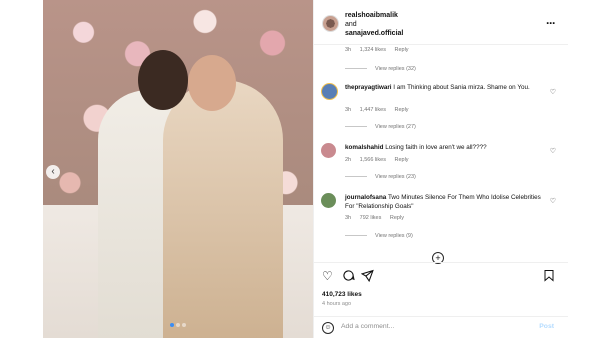 This screenshot has height=338, width=600. I want to click on carousel-dots, so click(178, 323).